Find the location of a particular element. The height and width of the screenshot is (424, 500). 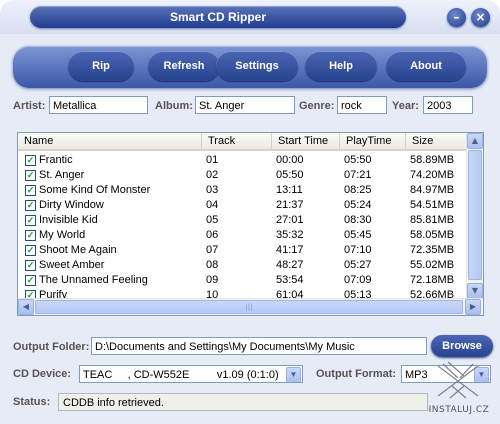

track-name: Invisible Kid is located at coordinates (68, 220).